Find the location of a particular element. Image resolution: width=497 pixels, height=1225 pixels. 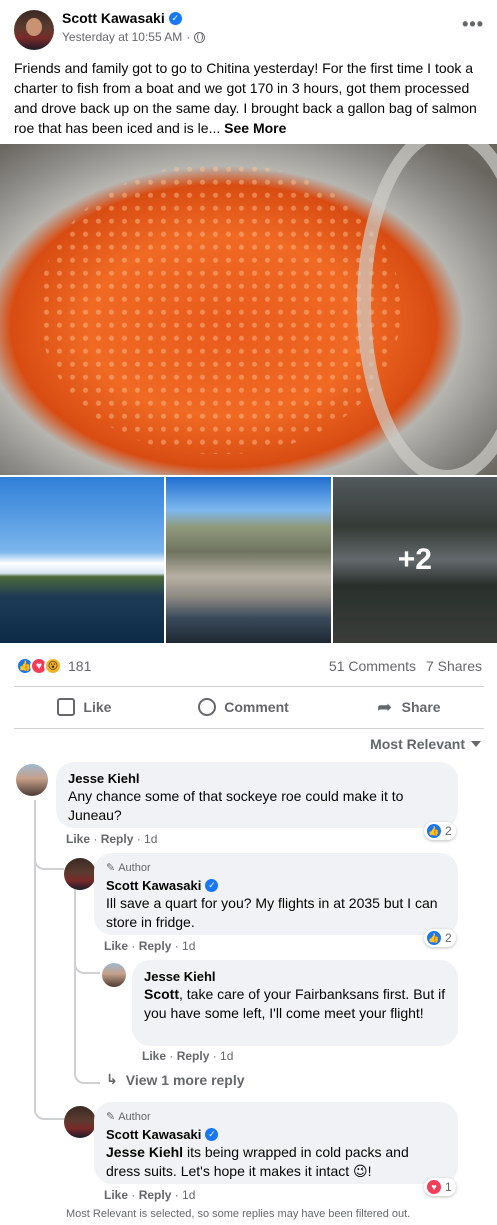

chevron-down-icon is located at coordinates (476, 744).